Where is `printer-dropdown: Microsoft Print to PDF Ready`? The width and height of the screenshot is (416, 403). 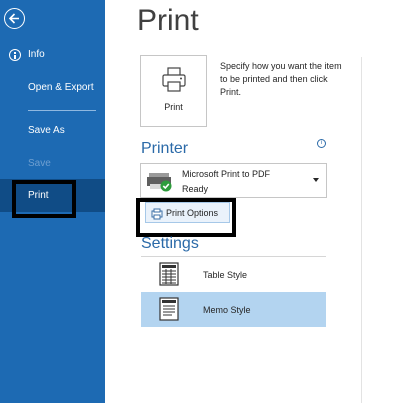
printer-dropdown: Microsoft Print to PDF Ready is located at coordinates (233, 180).